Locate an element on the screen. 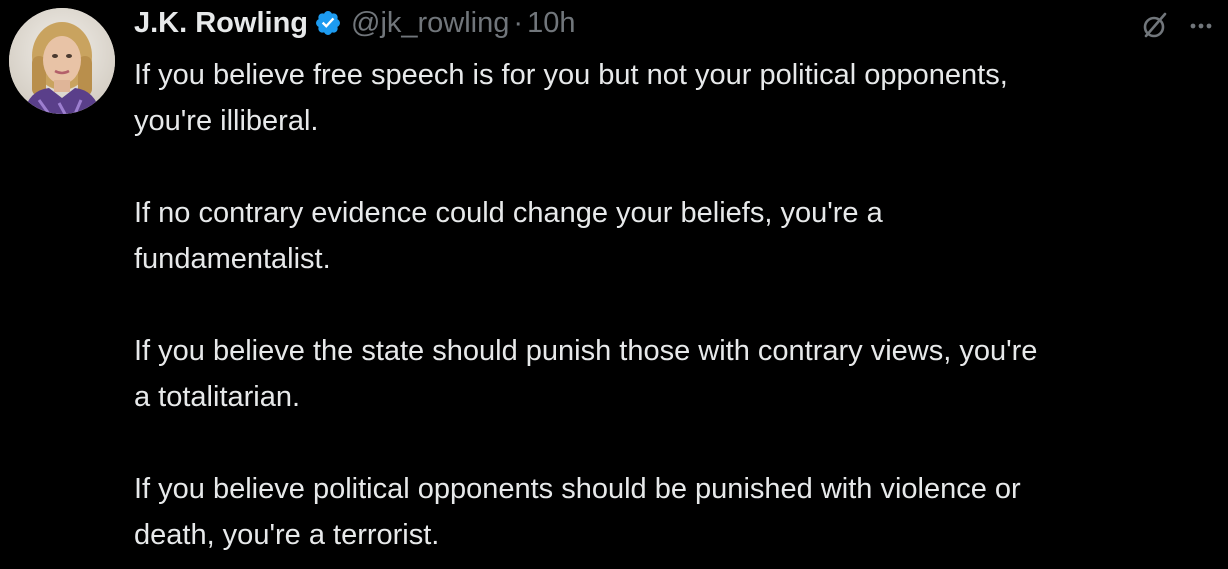  tweet-actions is located at coordinates (1178, 25).